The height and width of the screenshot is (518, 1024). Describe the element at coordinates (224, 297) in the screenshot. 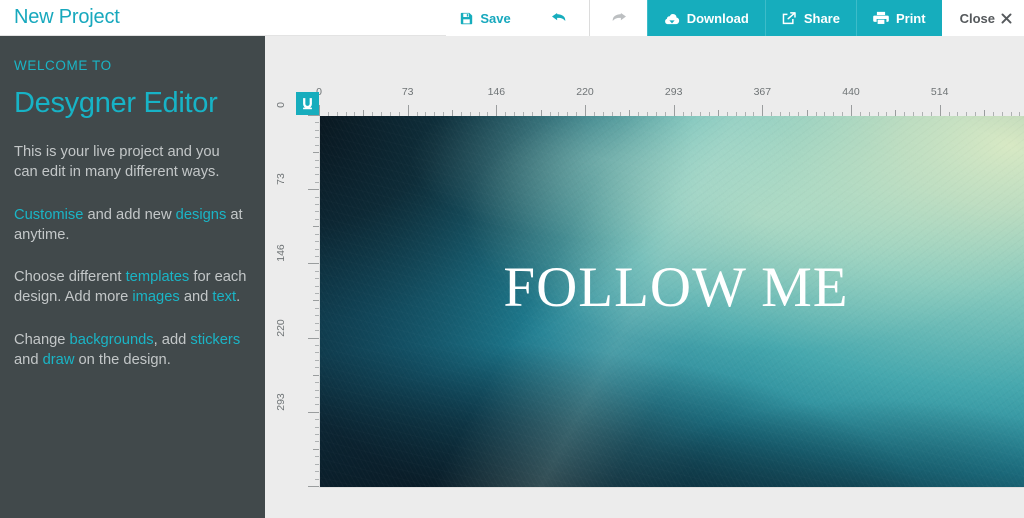

I see `sidebar-link-text: text` at that location.